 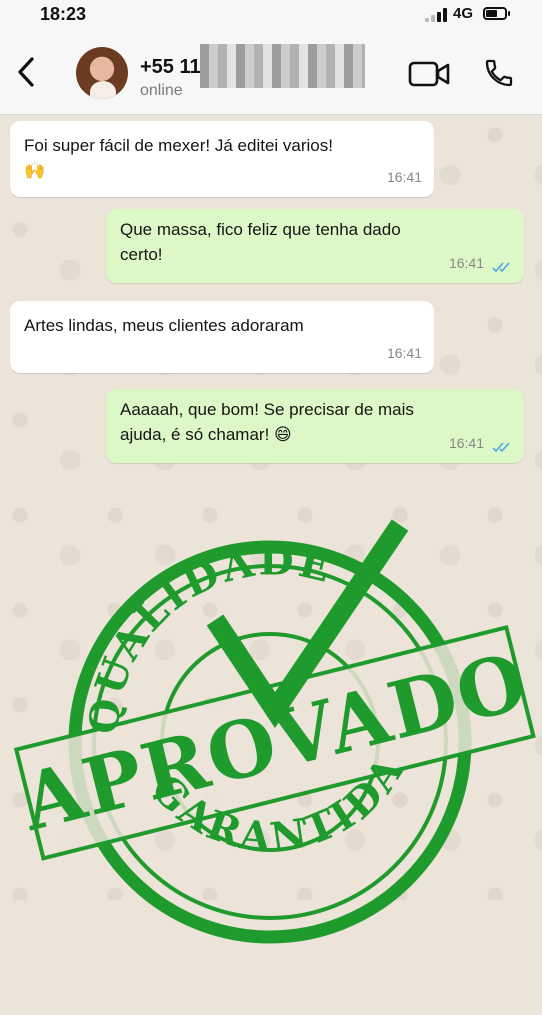 I want to click on phone-icon, so click(x=499, y=73).